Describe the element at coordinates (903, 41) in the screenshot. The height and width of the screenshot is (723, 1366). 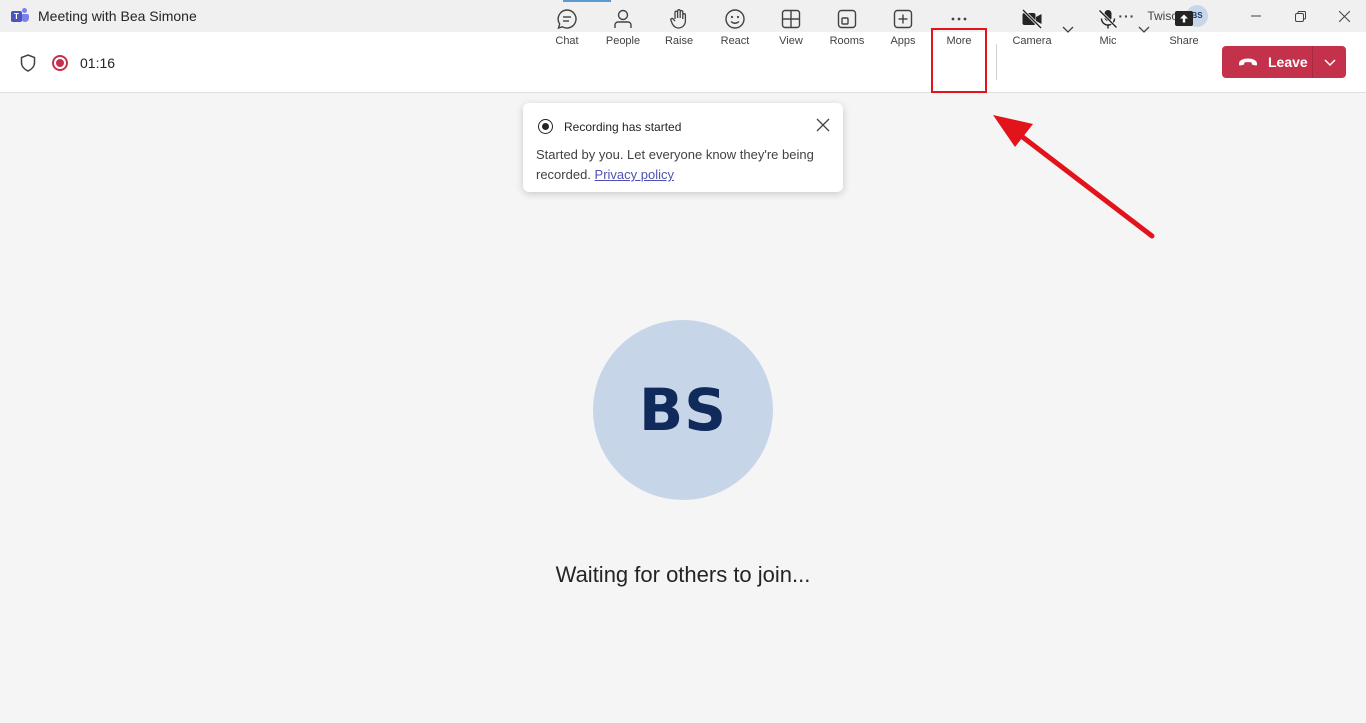
I see `apps-label: Apps` at that location.